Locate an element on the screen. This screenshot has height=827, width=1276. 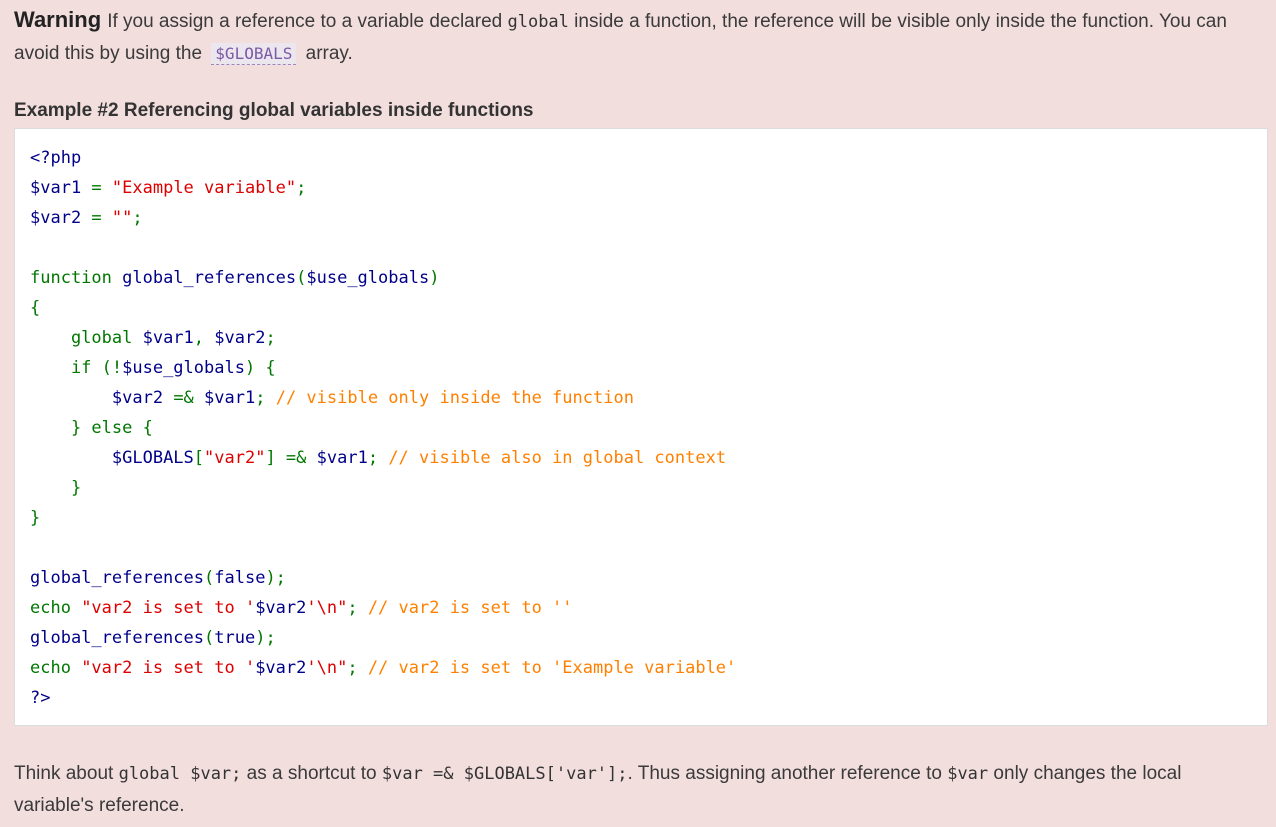
code-token: "var2" is located at coordinates (235, 458).